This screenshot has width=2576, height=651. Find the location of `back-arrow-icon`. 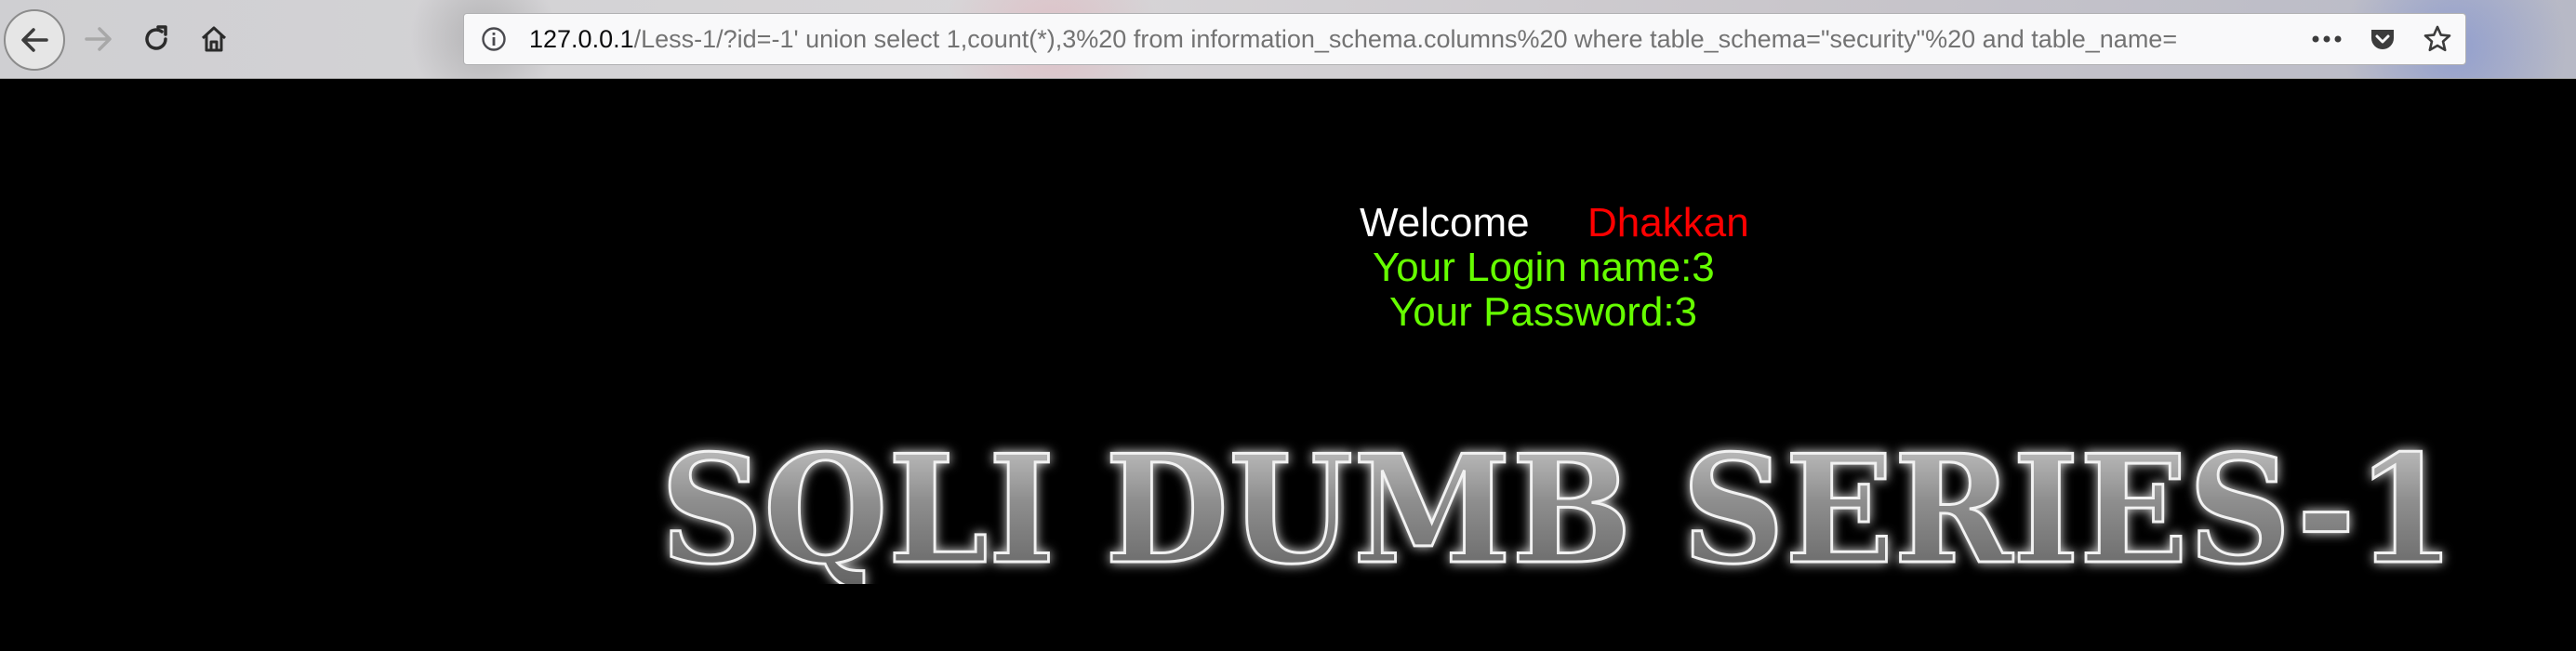

back-arrow-icon is located at coordinates (34, 40).